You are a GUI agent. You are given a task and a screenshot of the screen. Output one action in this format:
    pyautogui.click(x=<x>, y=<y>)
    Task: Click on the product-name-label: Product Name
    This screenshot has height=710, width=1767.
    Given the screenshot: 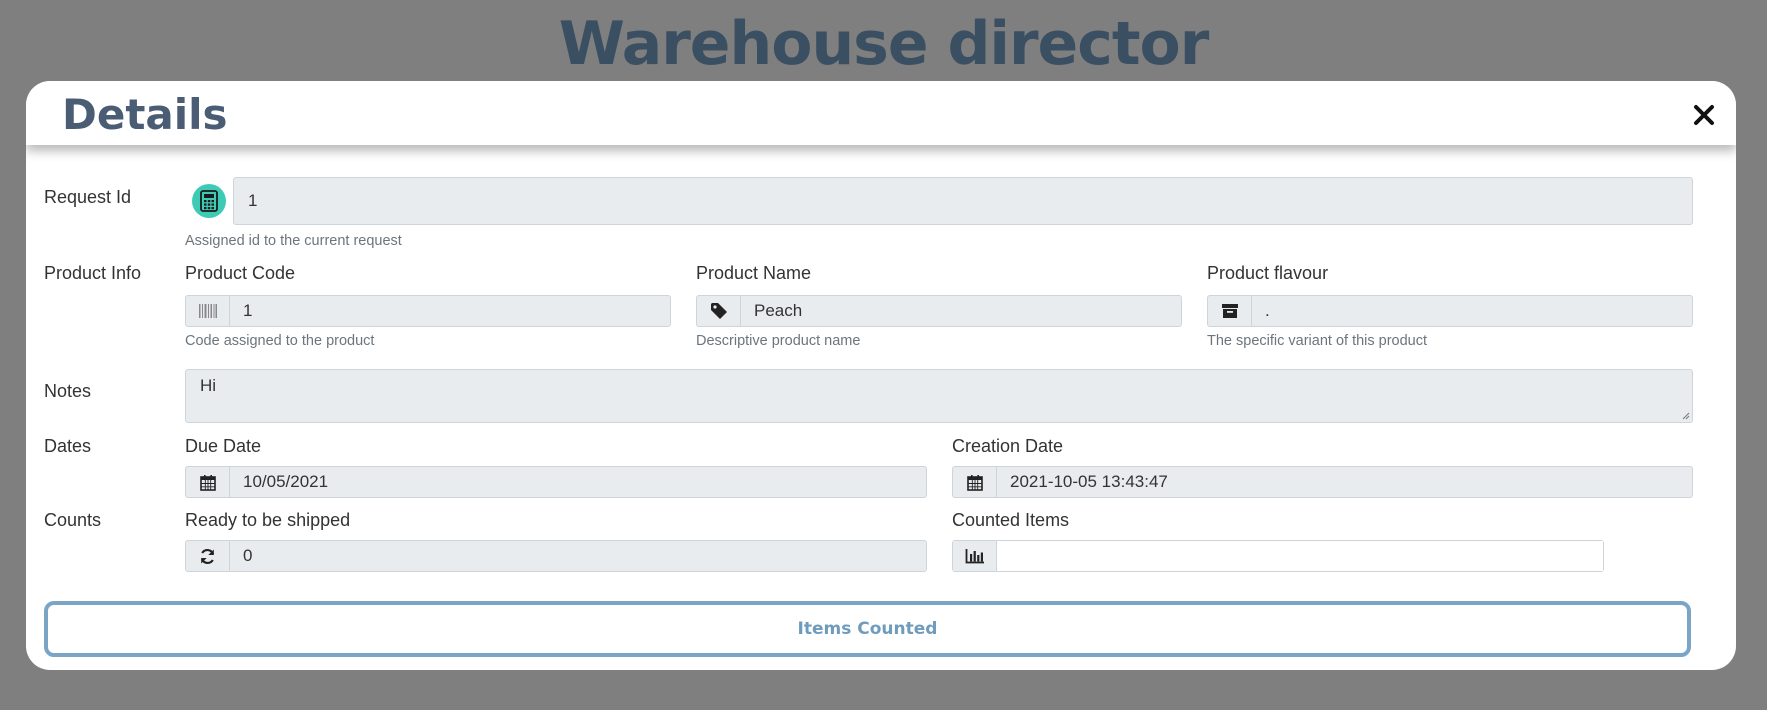 What is the action you would take?
    pyautogui.click(x=754, y=273)
    